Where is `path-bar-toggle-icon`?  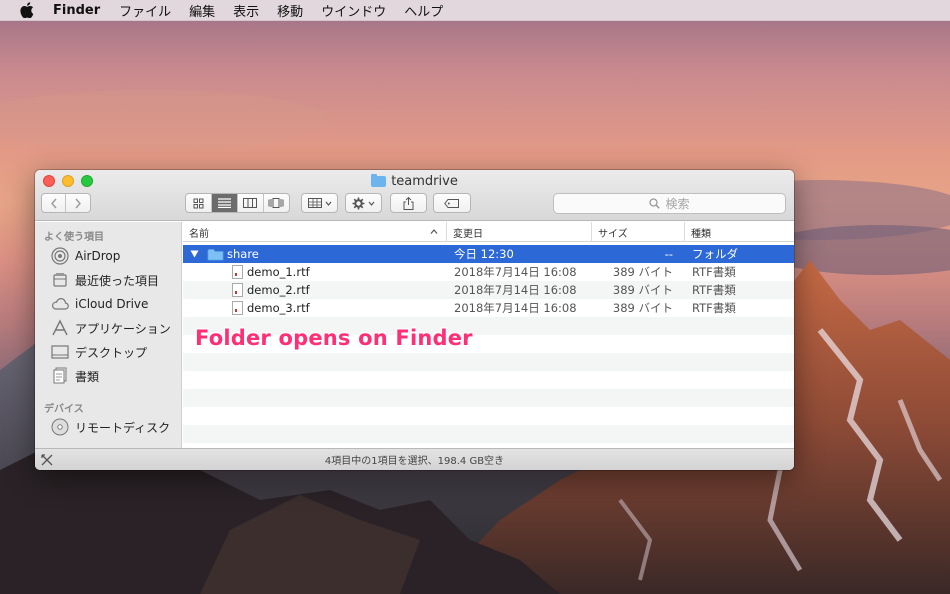
path-bar-toggle-icon is located at coordinates (47, 460).